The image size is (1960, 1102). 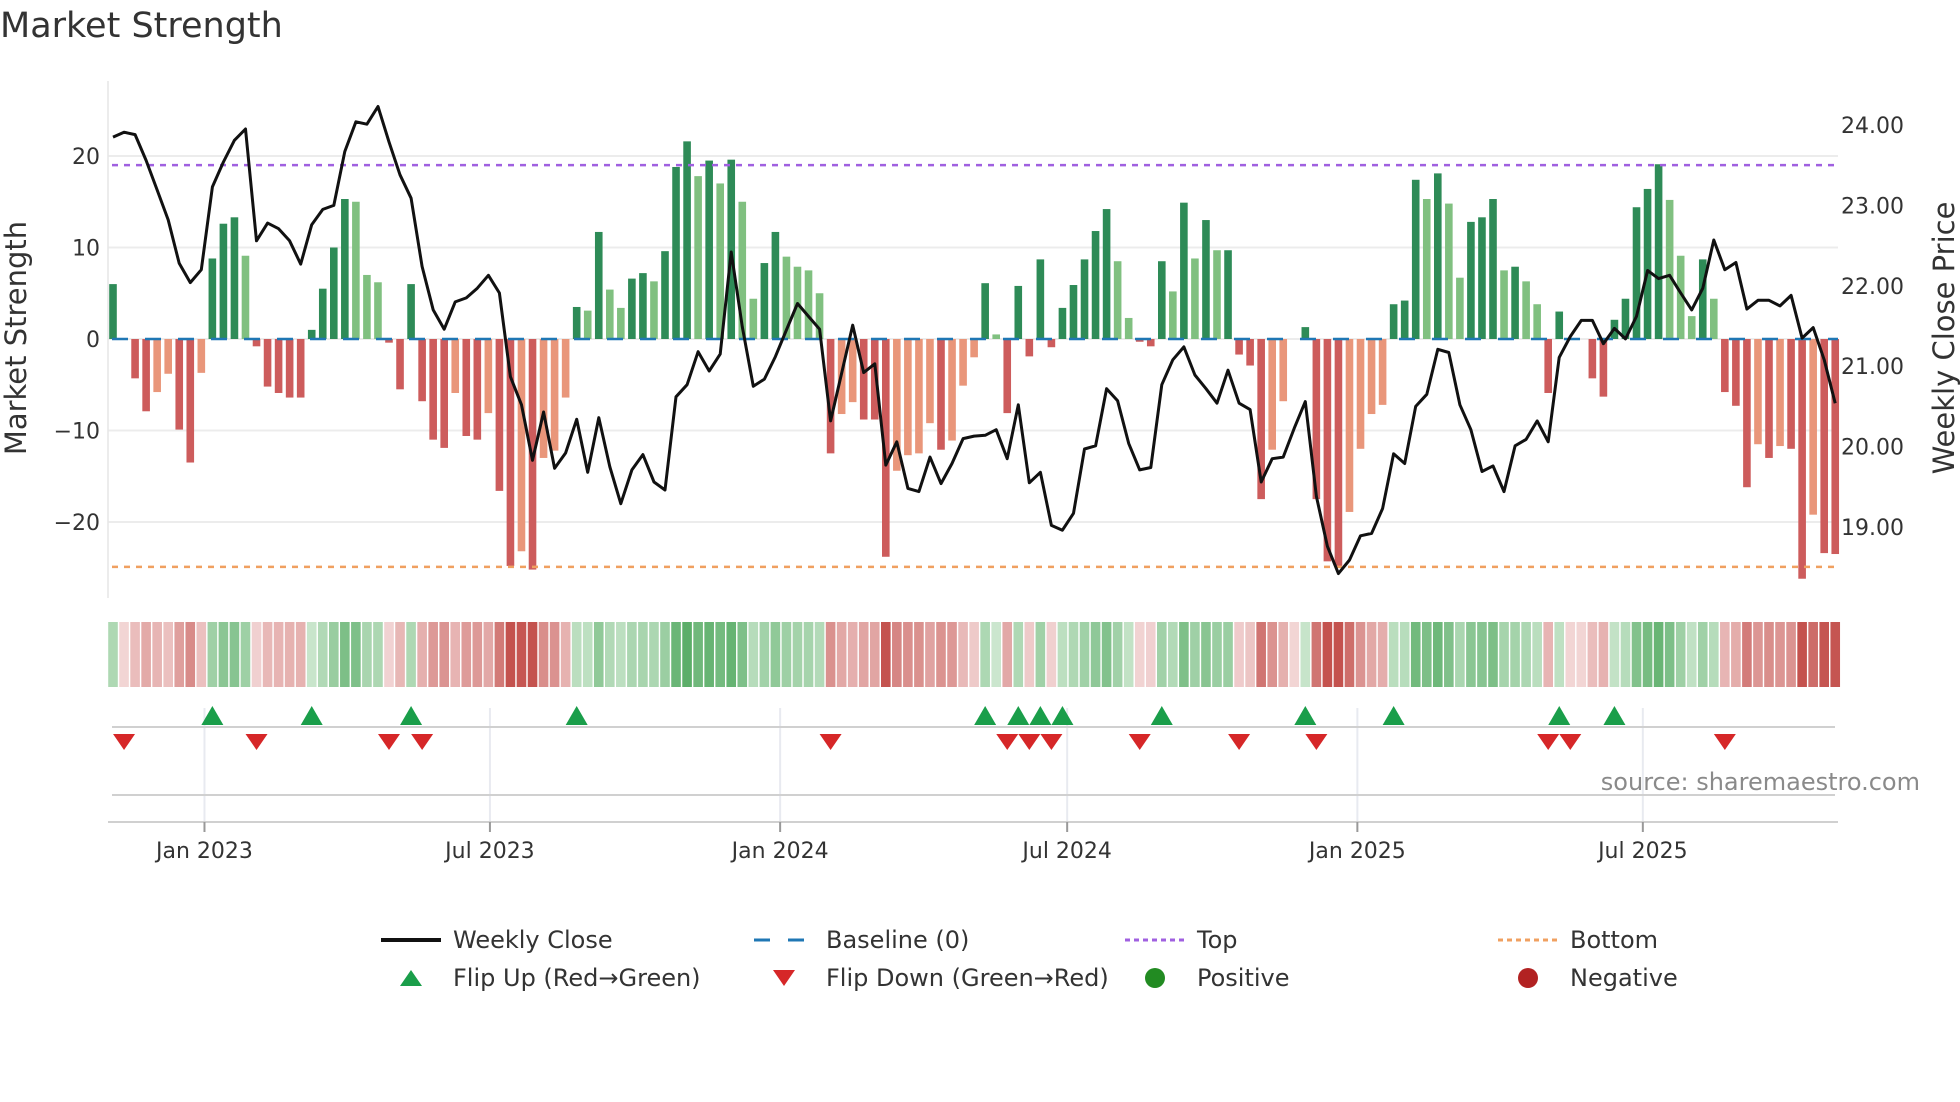 I want to click on x-tick-label: Jan 2025, so click(x=1356, y=851).